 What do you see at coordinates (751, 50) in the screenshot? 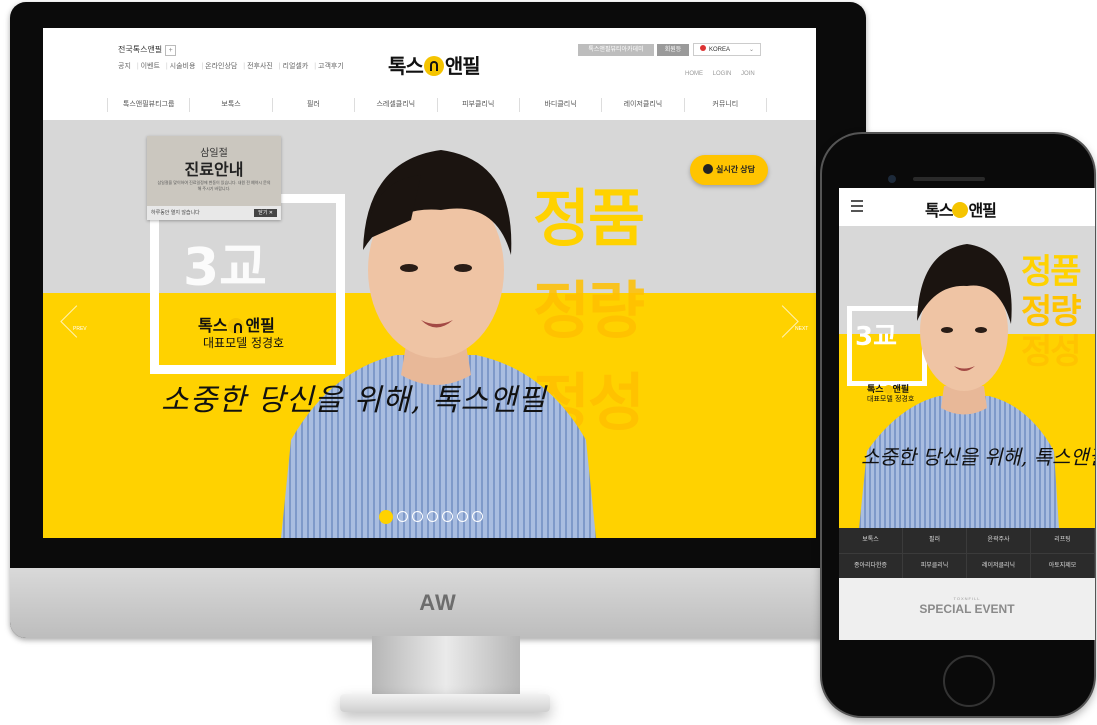
I see `chevron-down-icon: ⌄` at bounding box center [751, 50].